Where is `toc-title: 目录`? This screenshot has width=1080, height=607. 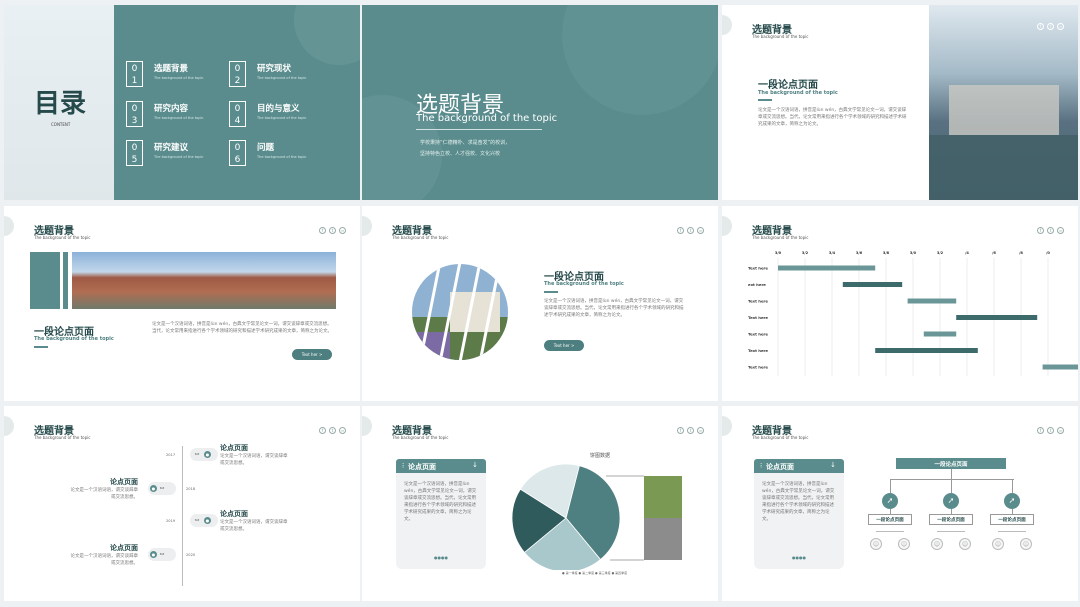
toc-title: 目录 is located at coordinates (60, 104).